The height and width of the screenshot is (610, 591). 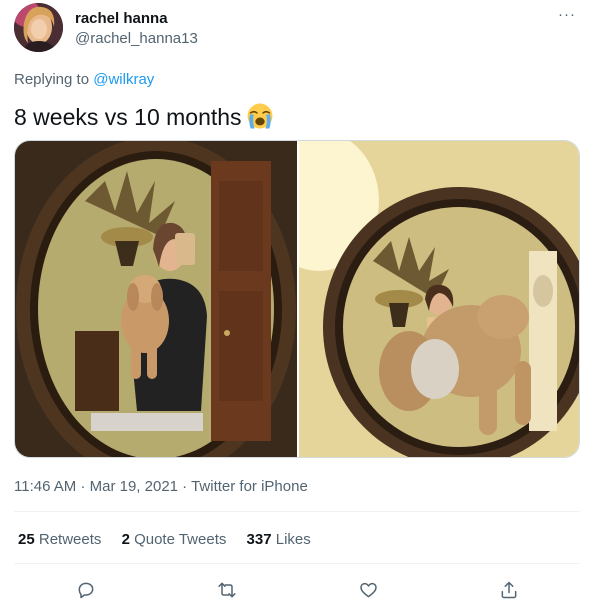 I want to click on likes-count: 337, so click(x=259, y=539).